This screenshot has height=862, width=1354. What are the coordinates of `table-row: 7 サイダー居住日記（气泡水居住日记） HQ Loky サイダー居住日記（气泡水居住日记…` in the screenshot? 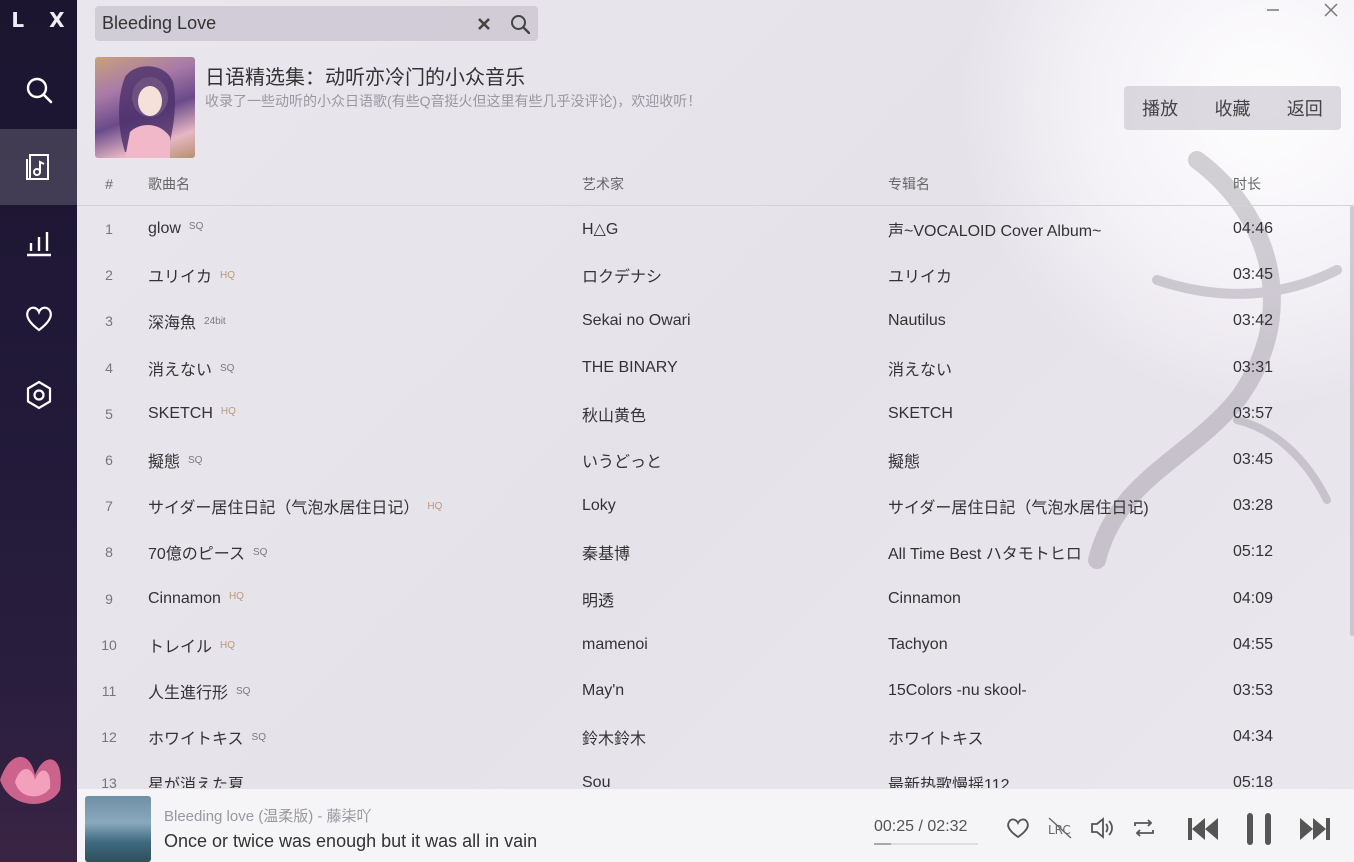 It's located at (715, 506).